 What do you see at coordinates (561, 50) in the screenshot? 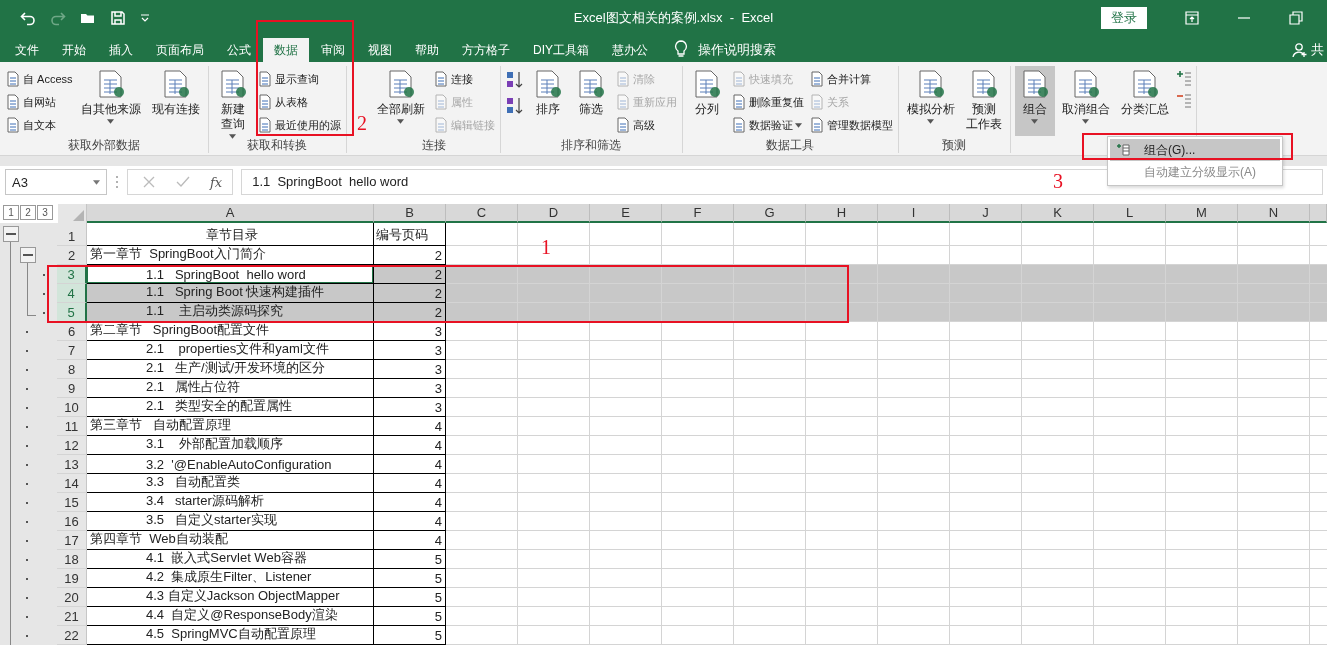
I see `ribbon-tab: DIY工具箱` at bounding box center [561, 50].